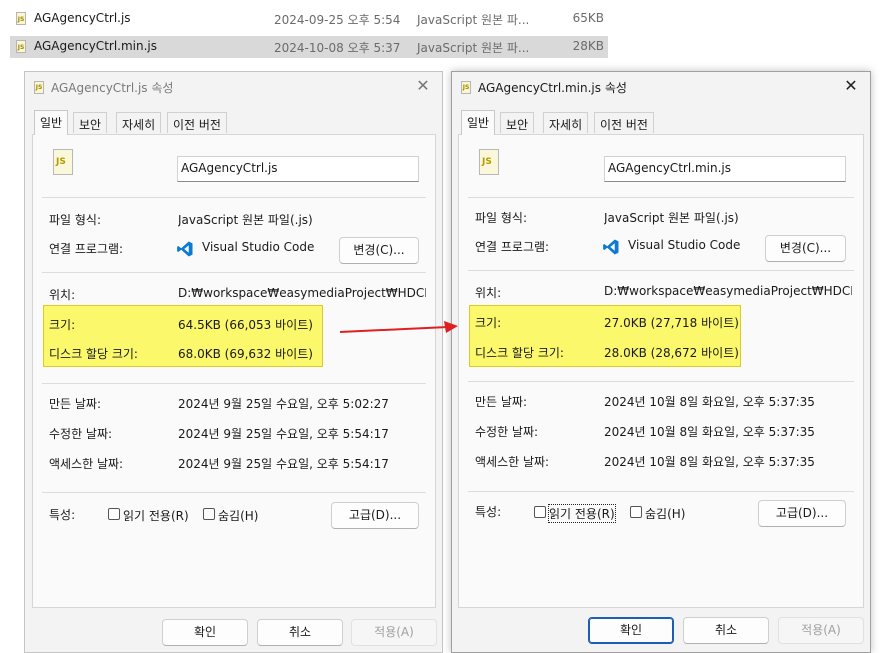 This screenshot has width=880, height=653. I want to click on filename-input: AGAgencyCtrl.min.js, so click(725, 169).